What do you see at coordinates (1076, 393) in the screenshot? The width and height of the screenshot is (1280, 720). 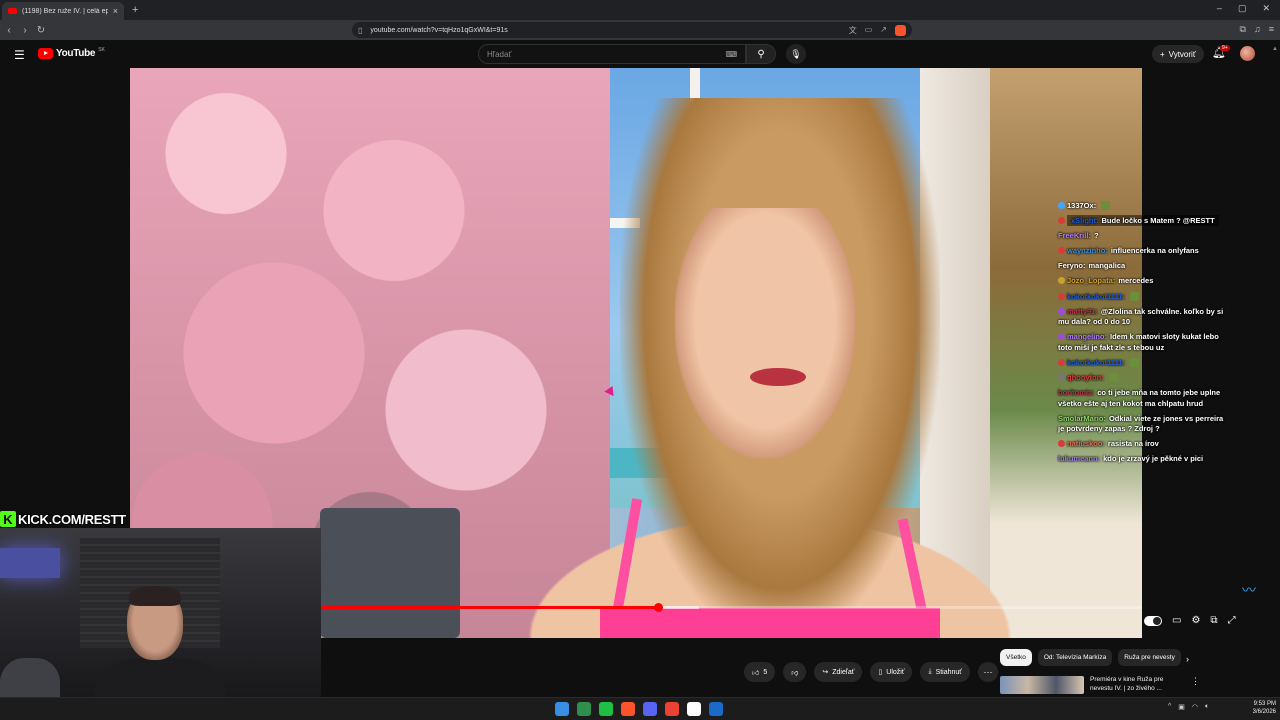 I see `chat-username: boritomiz:` at bounding box center [1076, 393].